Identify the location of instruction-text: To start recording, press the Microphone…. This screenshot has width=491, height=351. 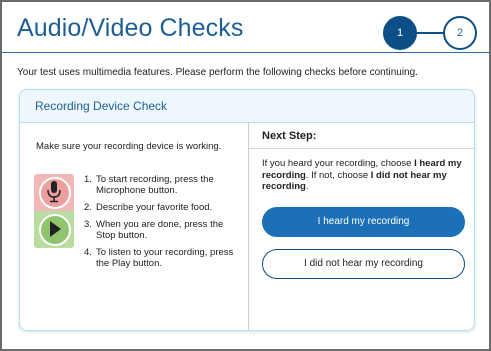
(155, 185).